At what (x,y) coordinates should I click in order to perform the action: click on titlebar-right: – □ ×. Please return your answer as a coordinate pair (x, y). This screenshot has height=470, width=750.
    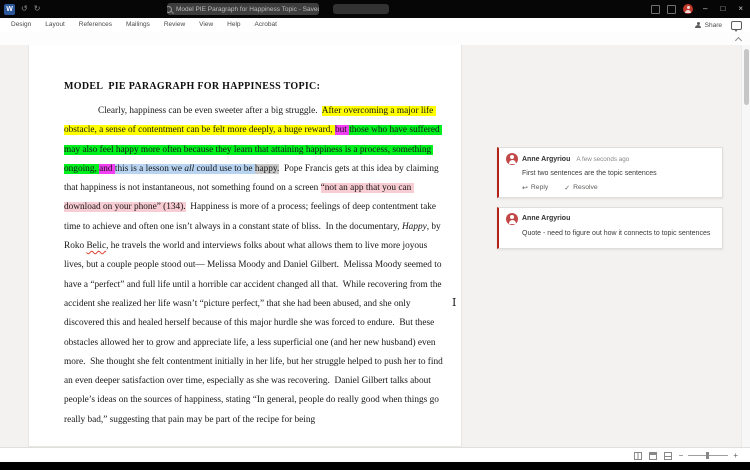
    Looking at the image, I should click on (698, 9).